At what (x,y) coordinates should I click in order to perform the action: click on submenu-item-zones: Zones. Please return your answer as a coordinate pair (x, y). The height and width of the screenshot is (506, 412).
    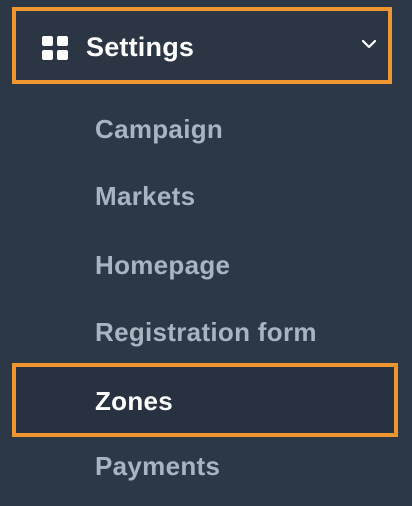
    Looking at the image, I should click on (205, 400).